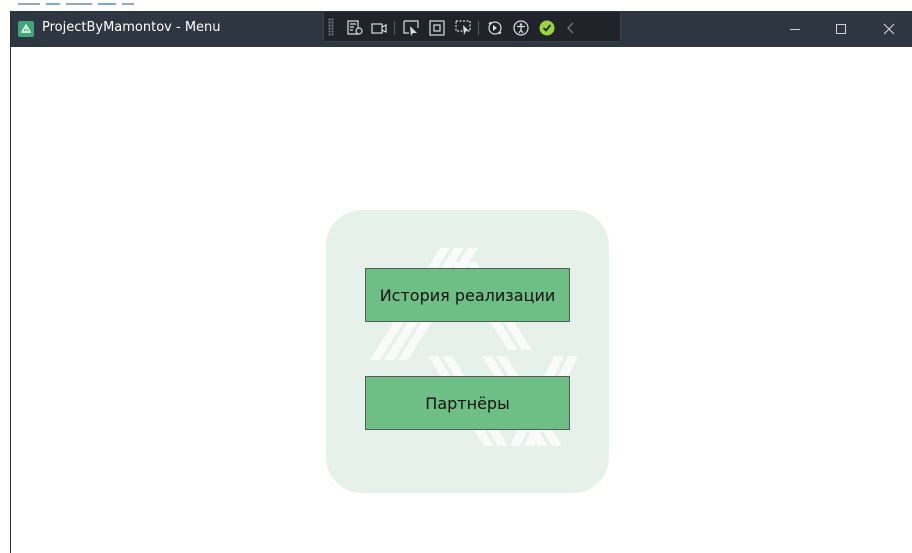 Image resolution: width=912 pixels, height=553 pixels. I want to click on background-text-fragment, so click(76, 4).